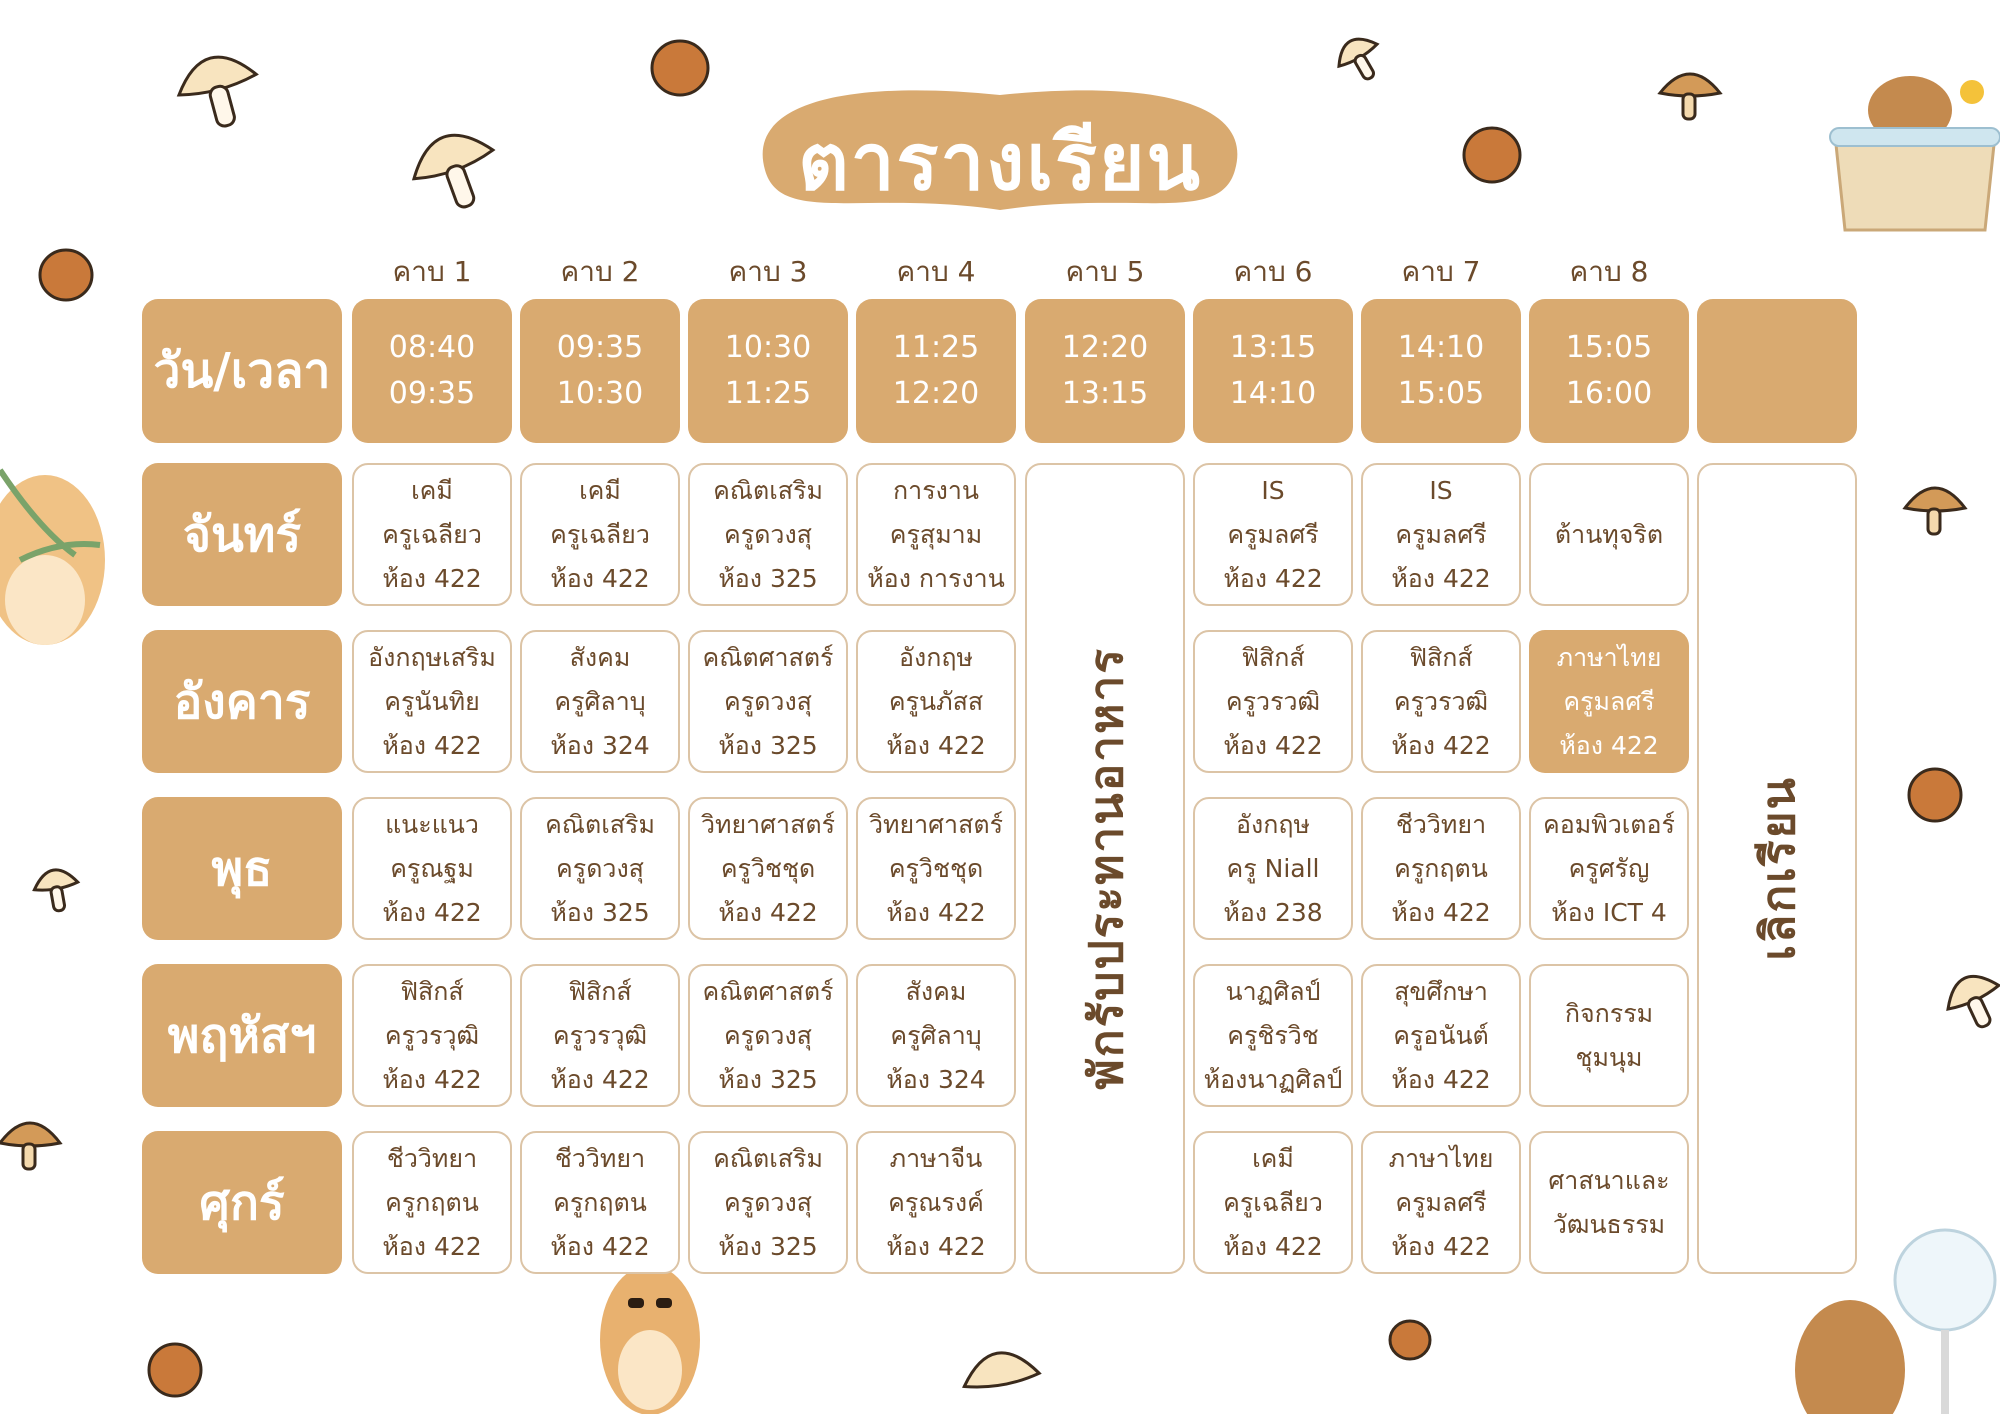 This screenshot has width=2000, height=1414. I want to click on class-cell: ภาษาไทยครูมลศรีห้อง 422, so click(1441, 1202).